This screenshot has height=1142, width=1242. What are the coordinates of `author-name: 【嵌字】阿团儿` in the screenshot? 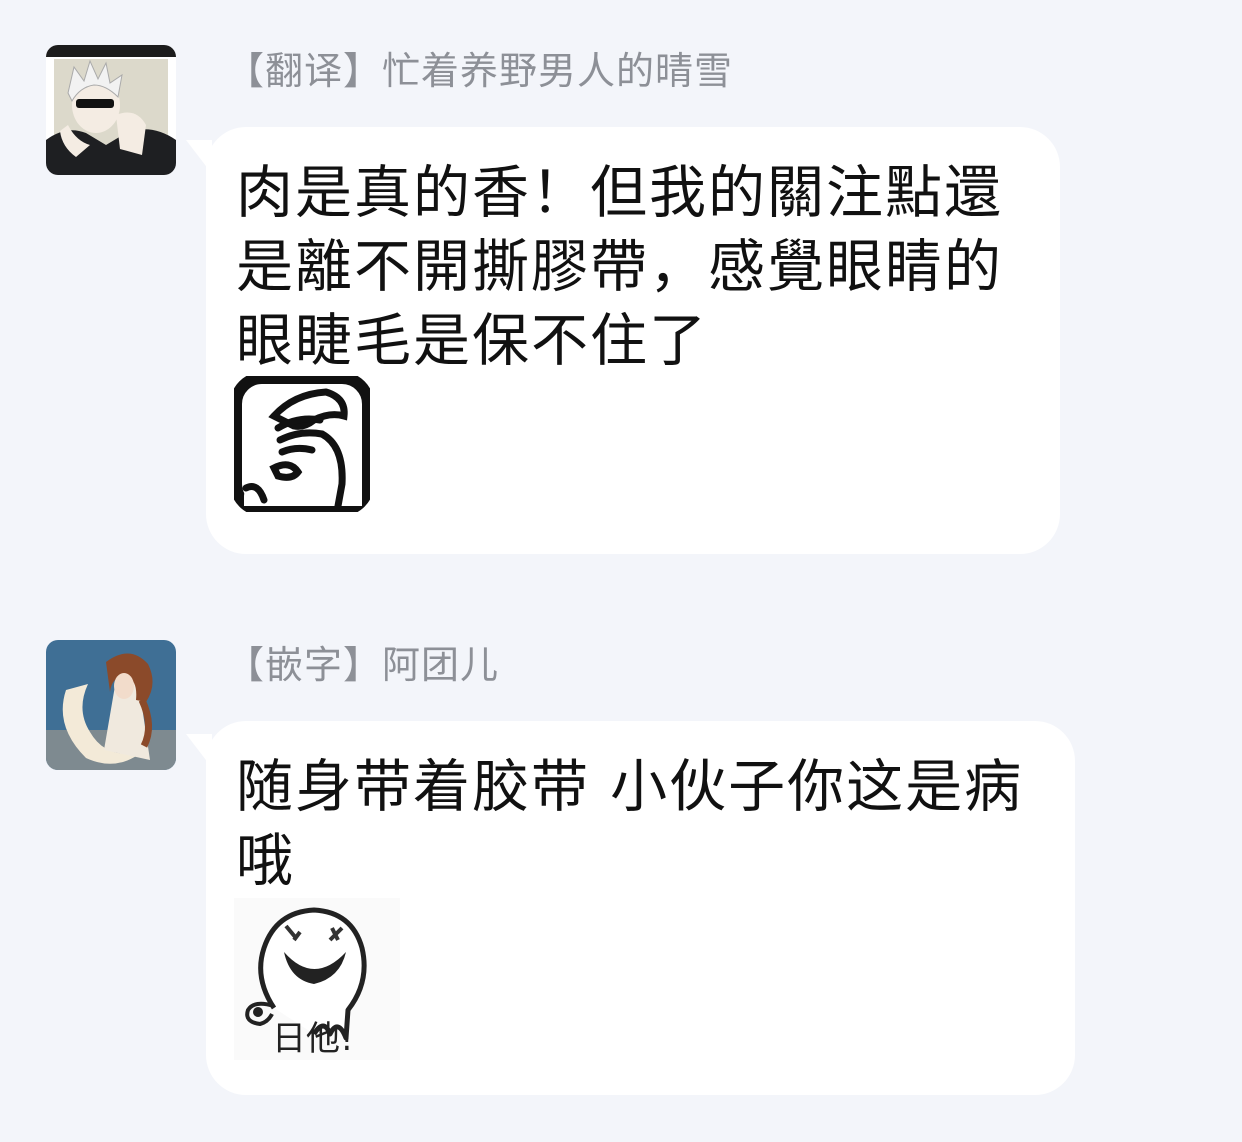 It's located at (362, 665).